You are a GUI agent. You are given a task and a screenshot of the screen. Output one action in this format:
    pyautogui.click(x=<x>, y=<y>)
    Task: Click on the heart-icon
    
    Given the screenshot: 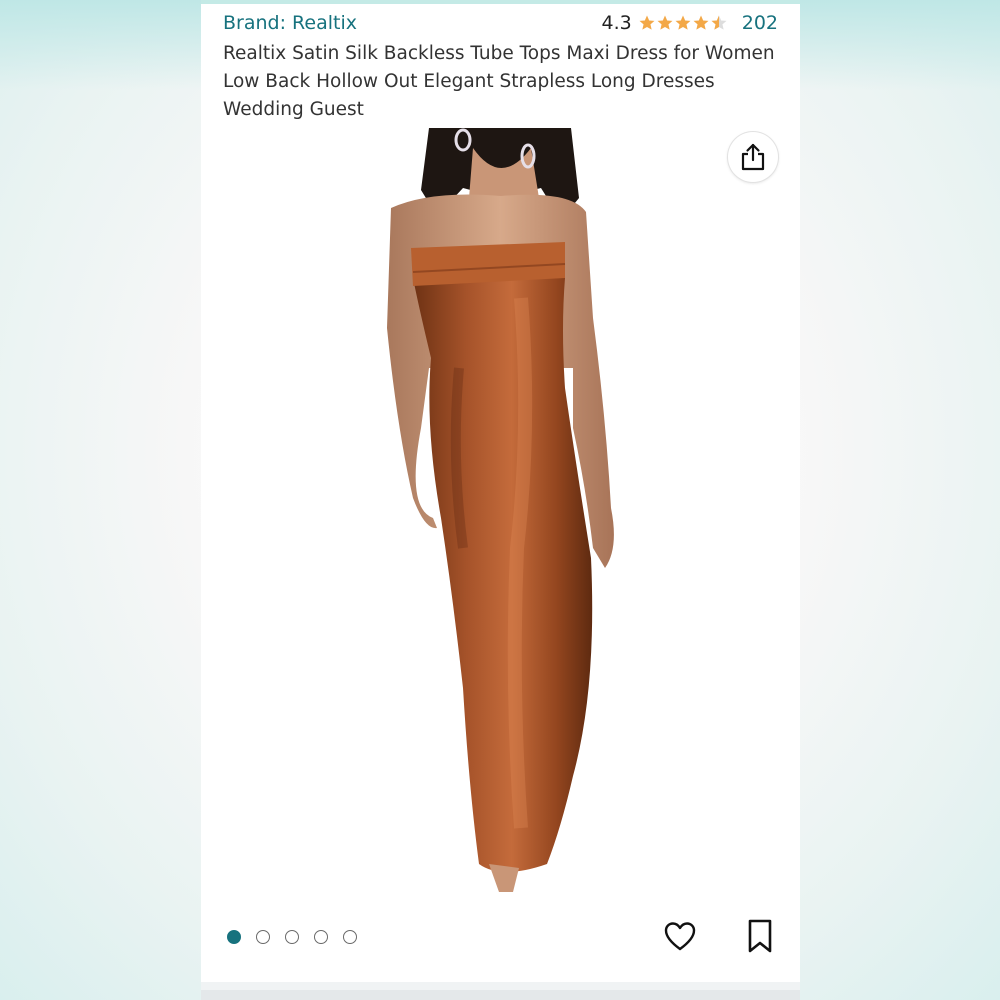 What is the action you would take?
    pyautogui.click(x=680, y=937)
    